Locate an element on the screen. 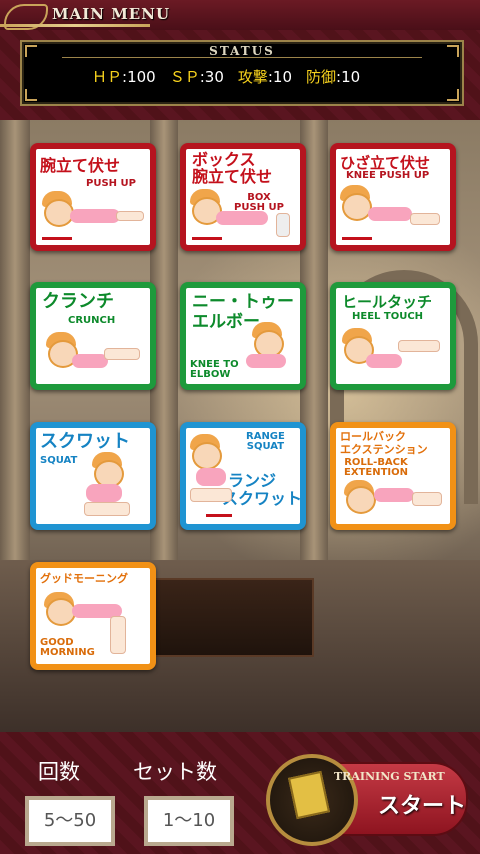 The height and width of the screenshot is (854, 480). exercise-jp-label: ロールバック エクステンション is located at coordinates (384, 443).